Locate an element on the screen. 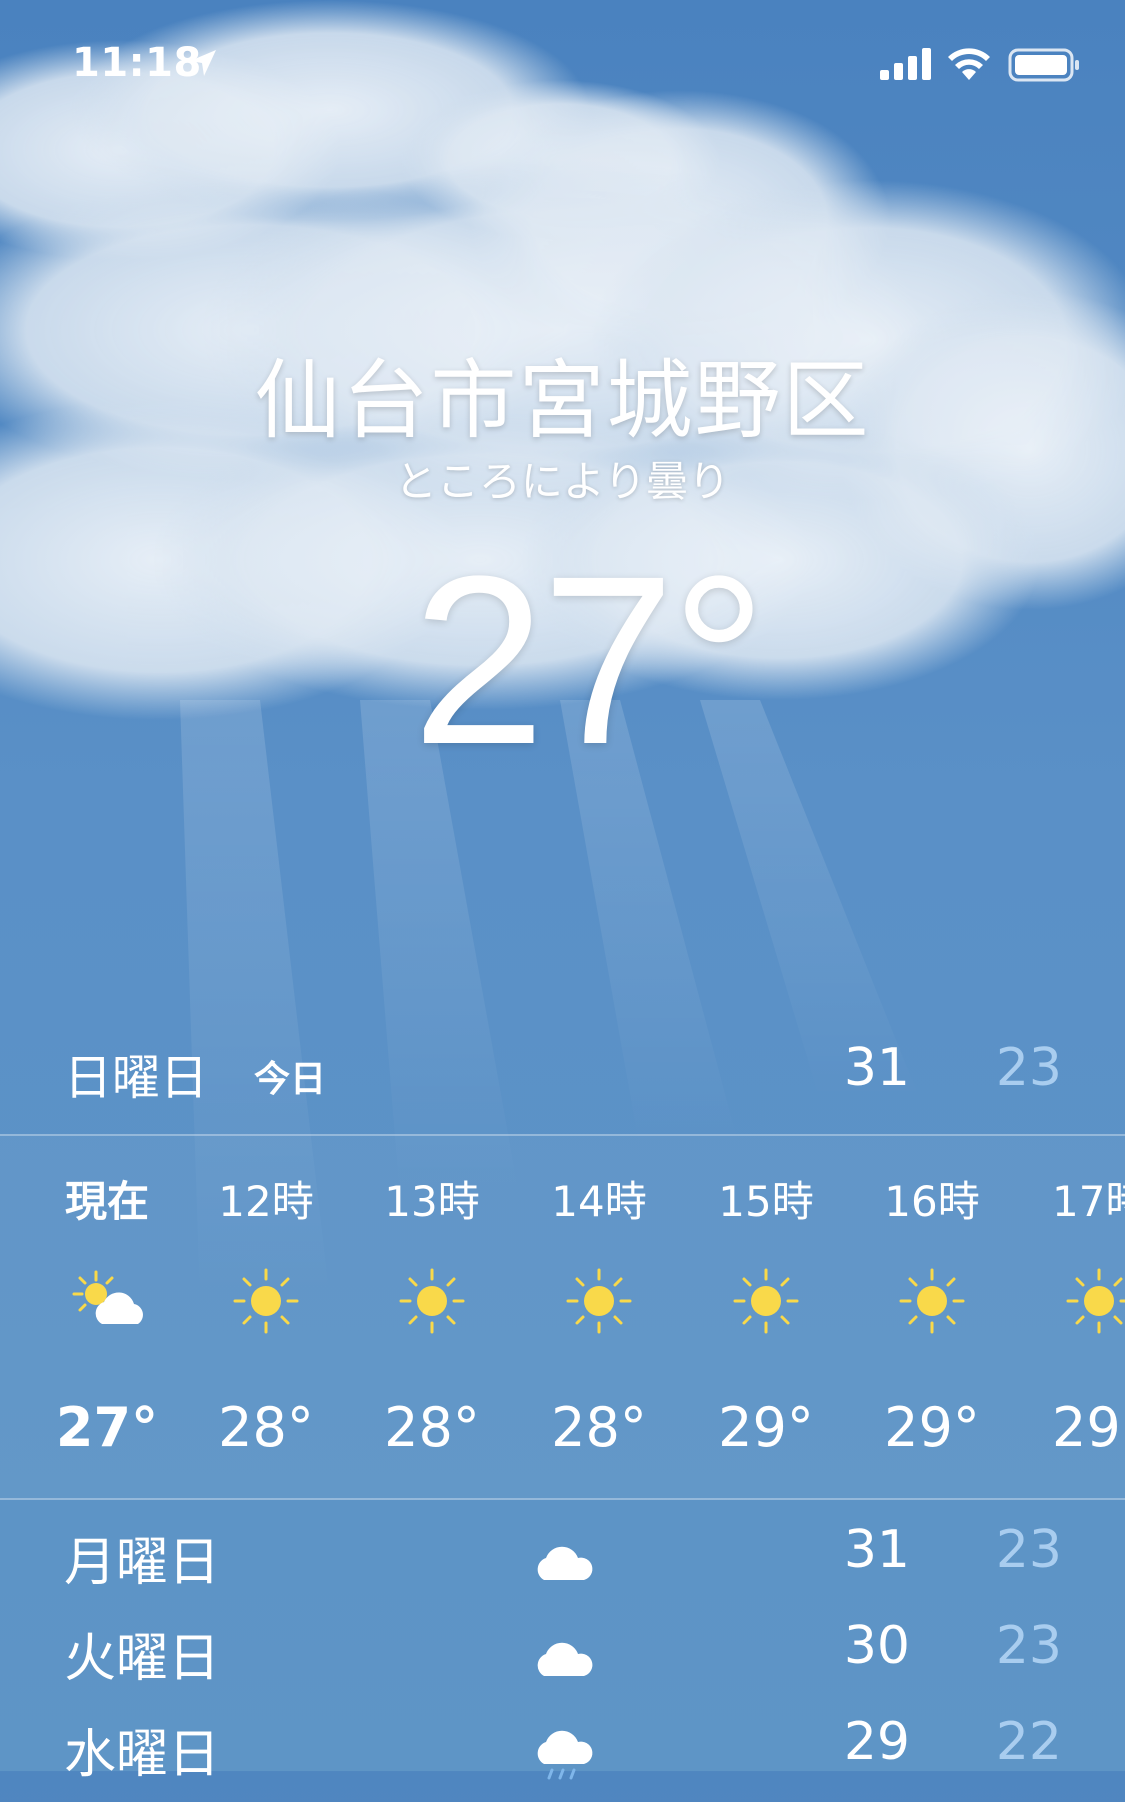  partly-cloudy-icon is located at coordinates (107, 1297).